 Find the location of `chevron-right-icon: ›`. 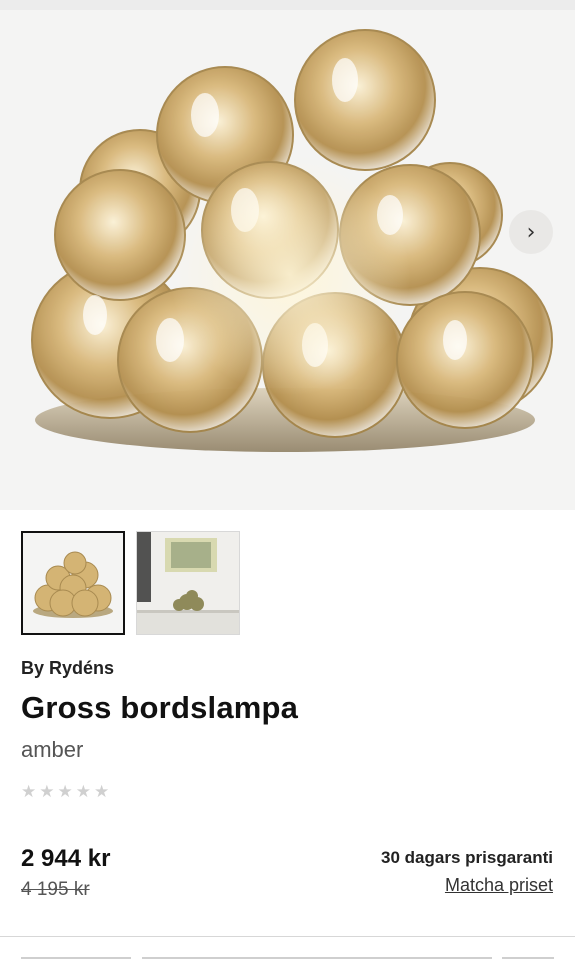

chevron-right-icon: › is located at coordinates (531, 232).